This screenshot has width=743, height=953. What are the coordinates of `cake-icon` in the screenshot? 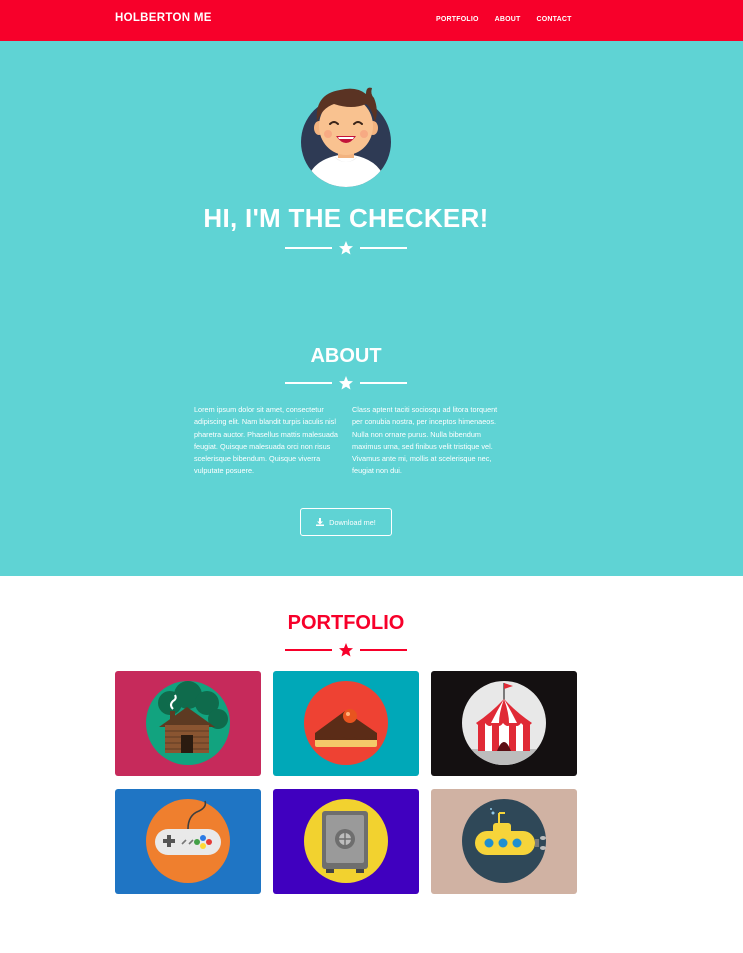 It's located at (346, 723).